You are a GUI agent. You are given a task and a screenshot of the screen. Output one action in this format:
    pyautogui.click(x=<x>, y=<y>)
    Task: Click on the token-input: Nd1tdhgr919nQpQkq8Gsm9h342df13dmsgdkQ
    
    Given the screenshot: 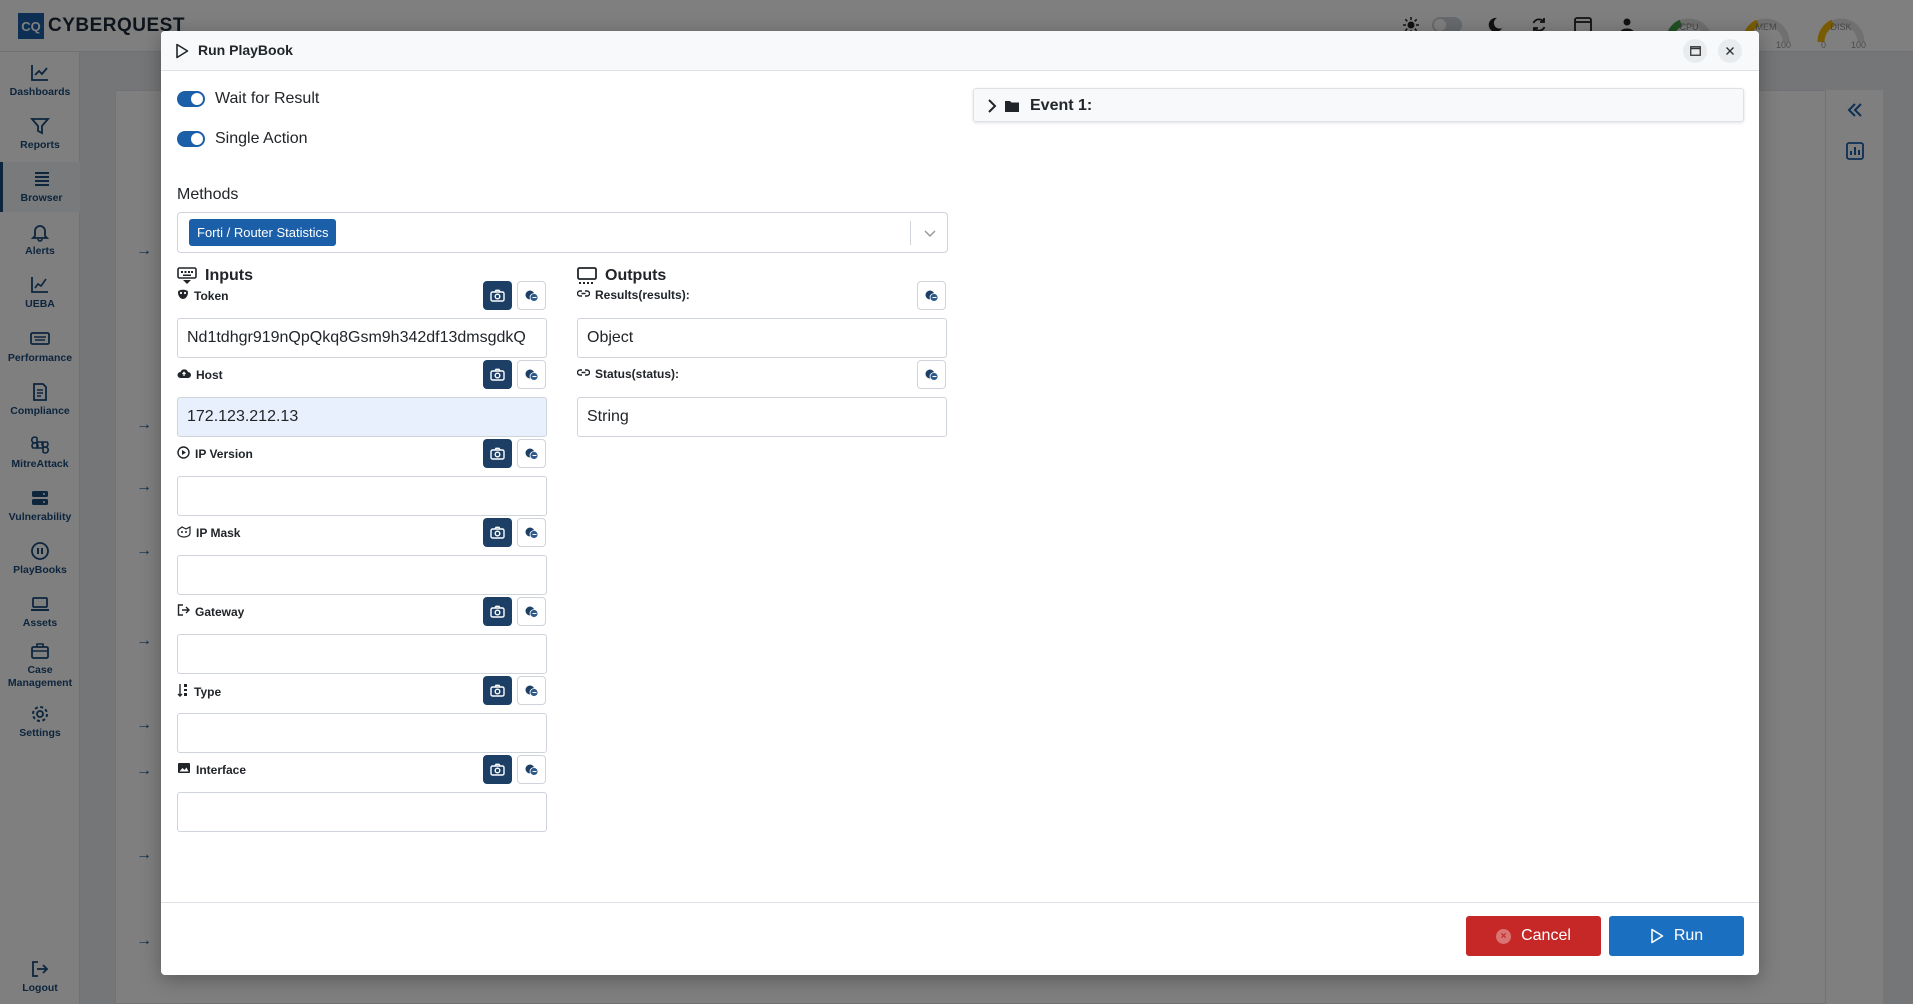 What is the action you would take?
    pyautogui.click(x=362, y=338)
    